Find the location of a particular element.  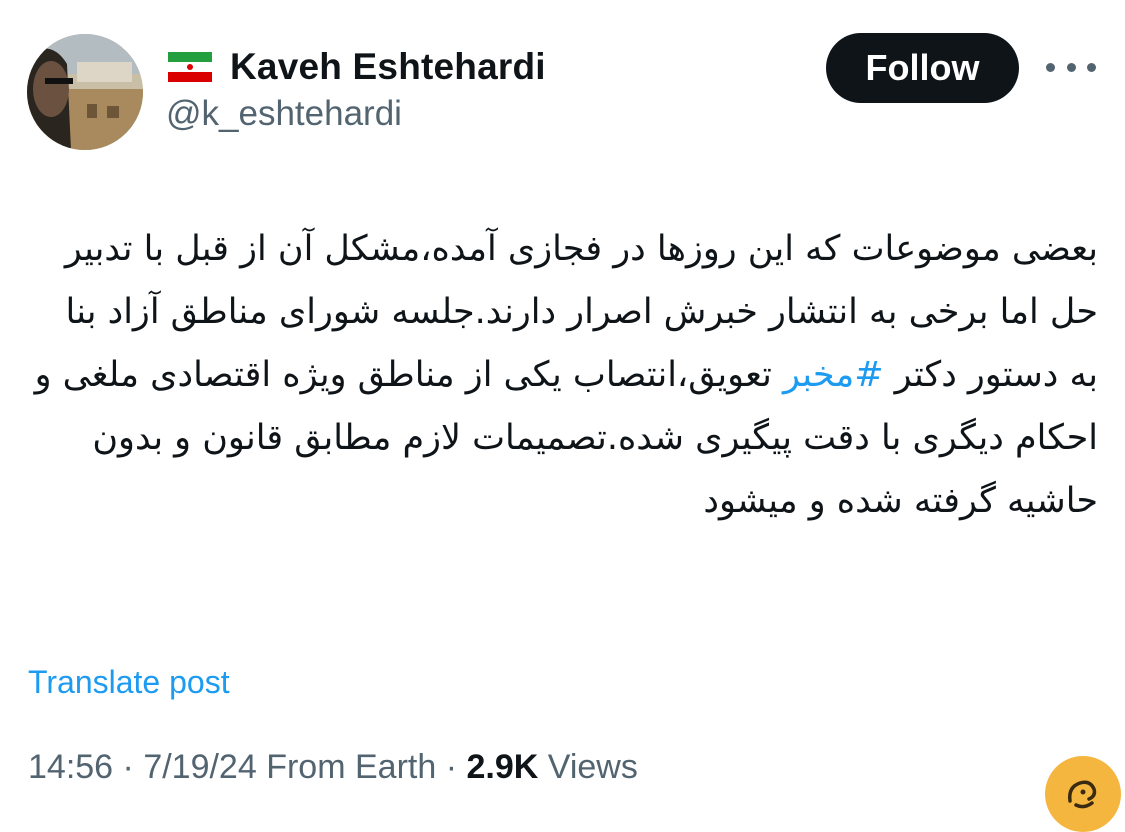

post-source: From Earth is located at coordinates (351, 767).